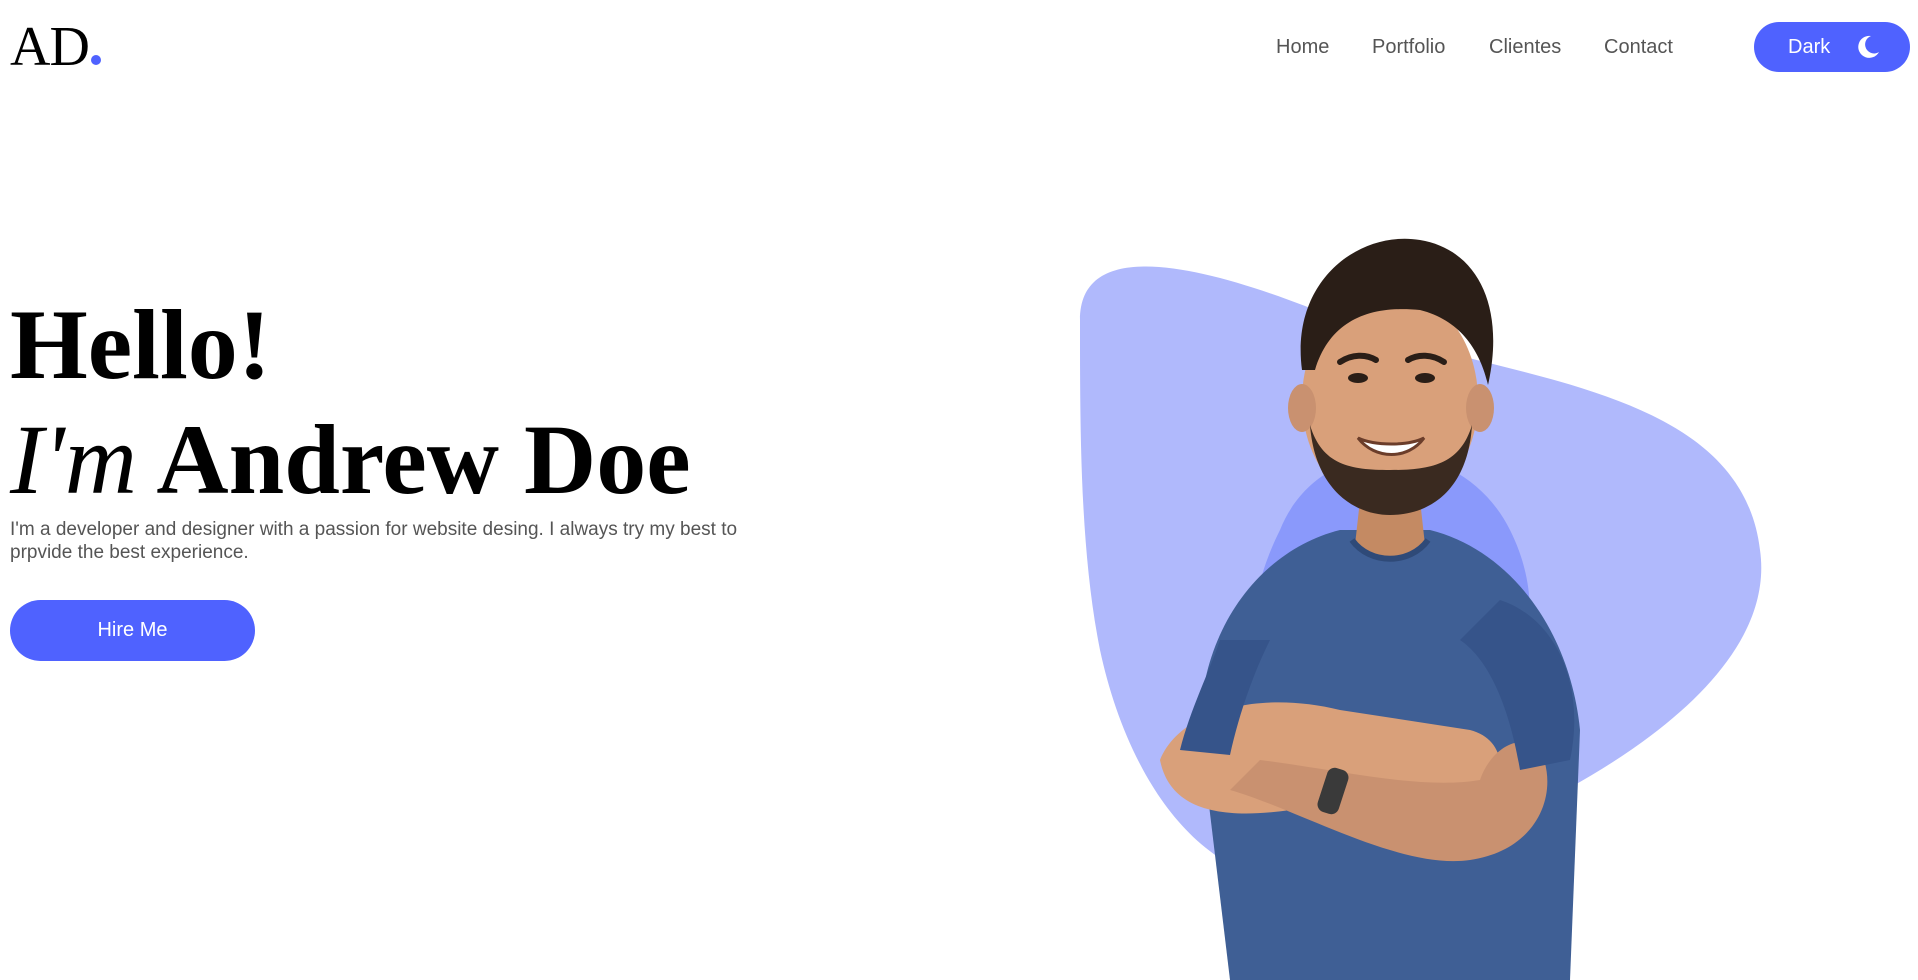 The width and height of the screenshot is (1918, 980). I want to click on hero-greeting: Hello!, so click(141, 344).